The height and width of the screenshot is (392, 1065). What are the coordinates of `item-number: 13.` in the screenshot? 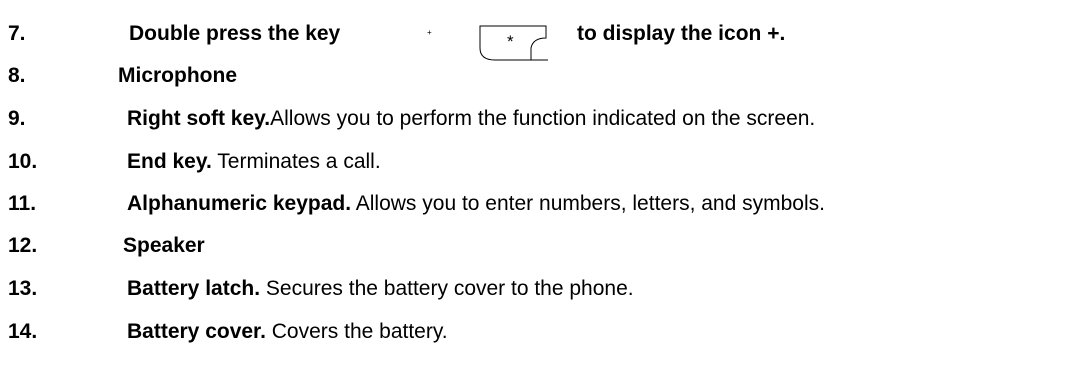 It's located at (23, 288).